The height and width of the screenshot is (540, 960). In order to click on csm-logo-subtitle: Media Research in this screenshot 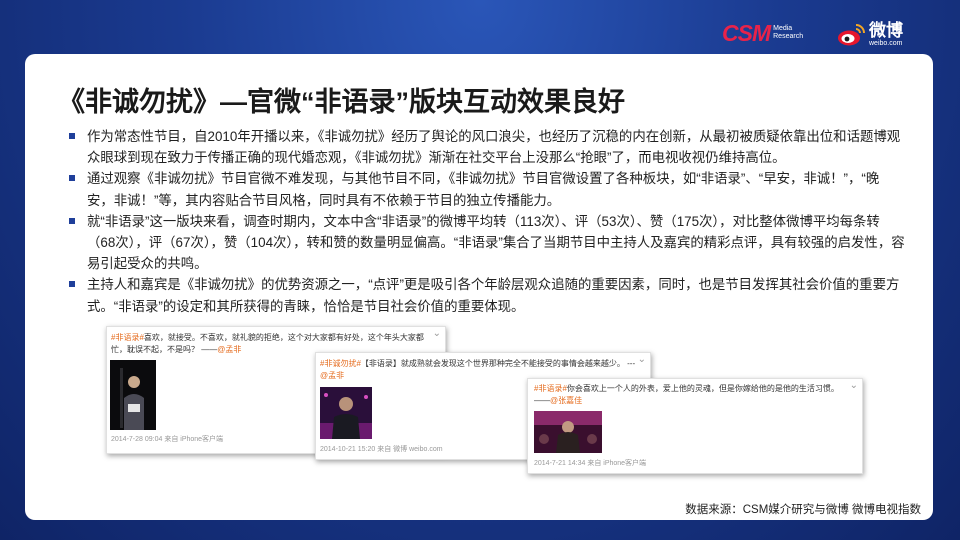, I will do `click(788, 32)`.